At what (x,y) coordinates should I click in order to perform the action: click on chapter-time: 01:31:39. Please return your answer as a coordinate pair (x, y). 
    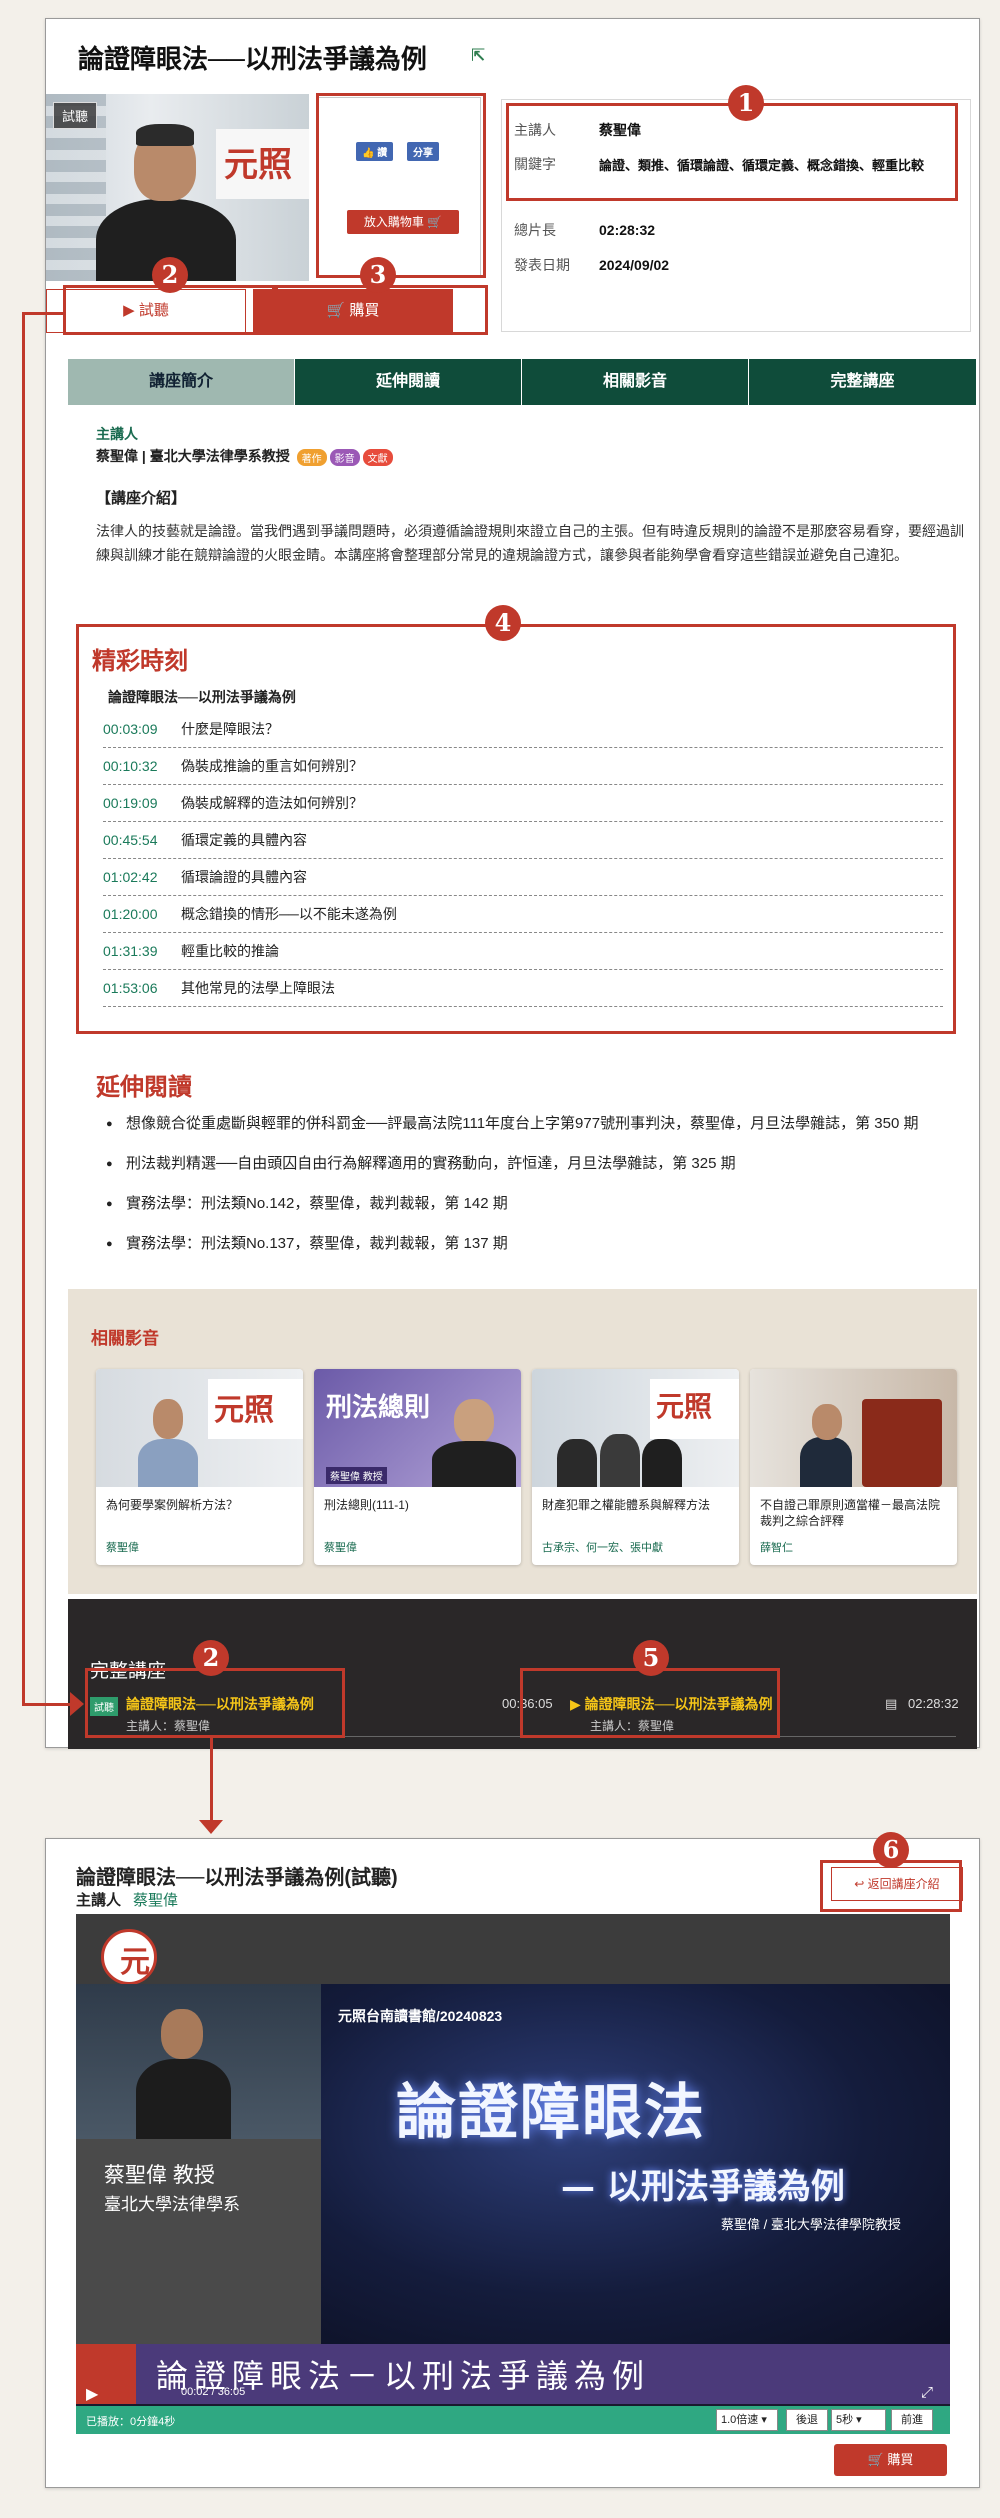
    Looking at the image, I should click on (142, 951).